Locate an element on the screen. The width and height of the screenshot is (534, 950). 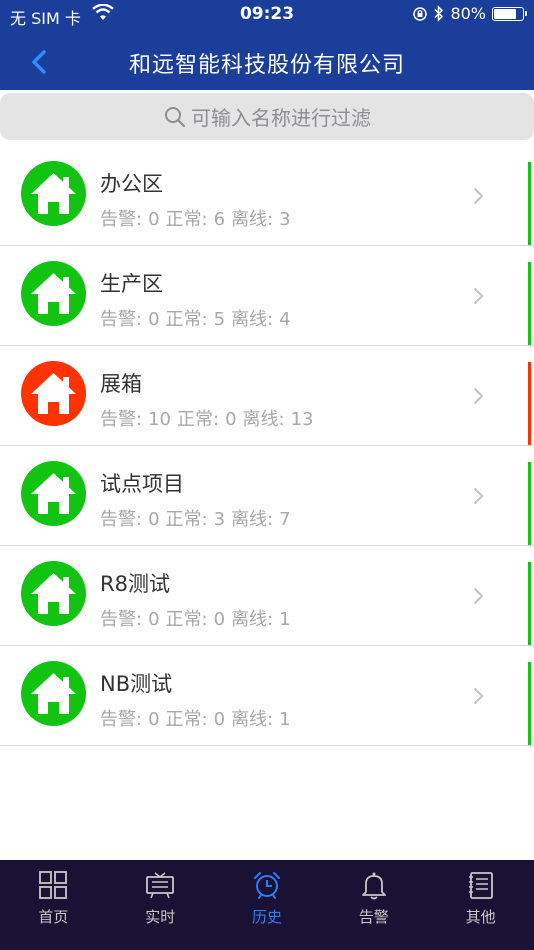
item-name: R8测试 is located at coordinates (135, 584).